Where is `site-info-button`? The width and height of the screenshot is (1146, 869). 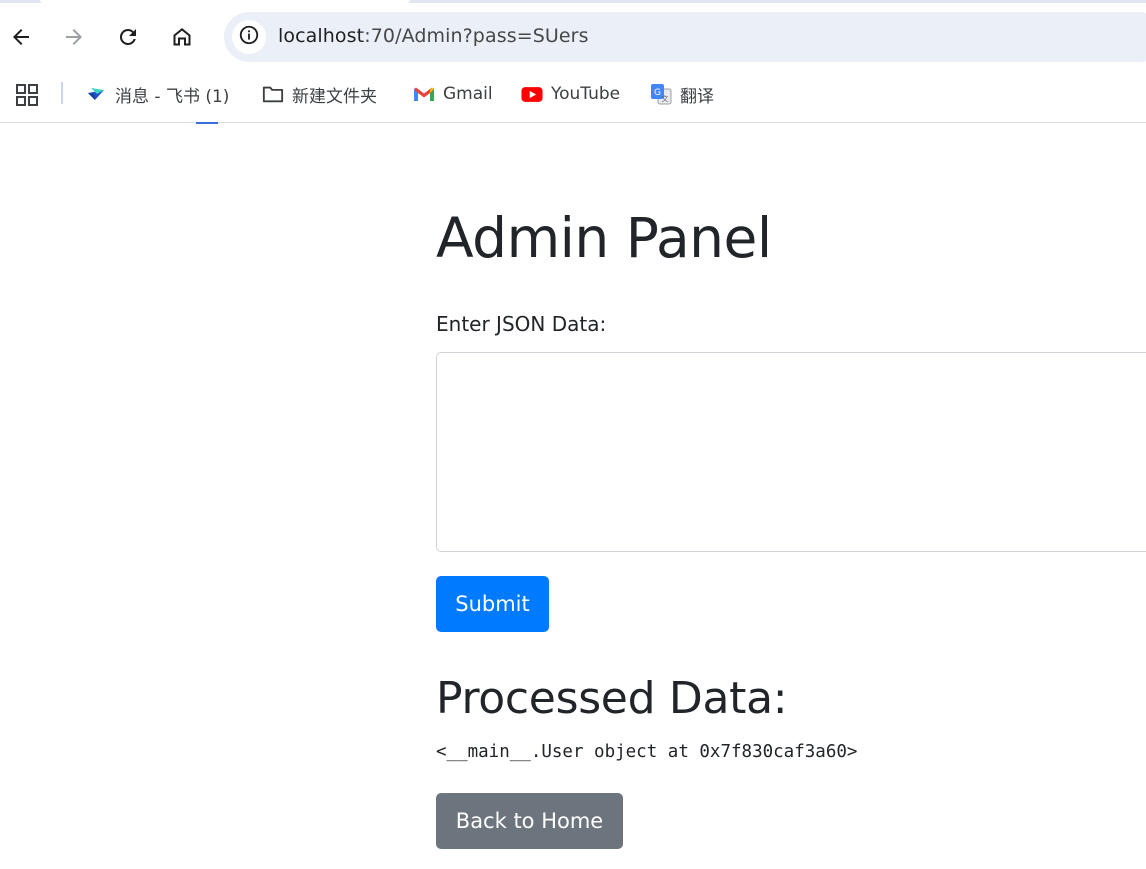
site-info-button is located at coordinates (249, 37).